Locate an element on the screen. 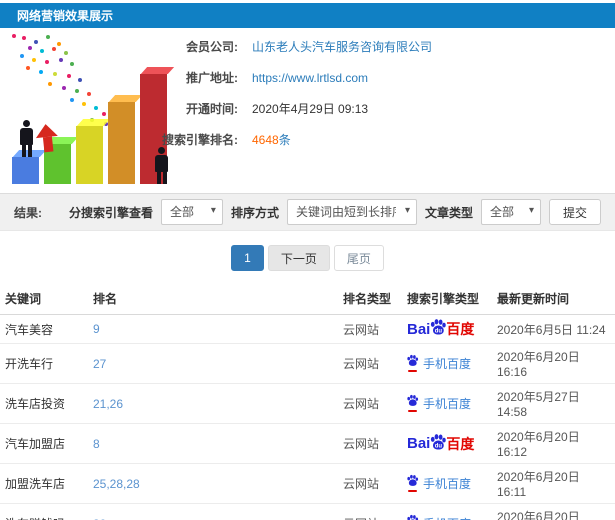  article-select-wrapper: 全部 is located at coordinates (510, 212).